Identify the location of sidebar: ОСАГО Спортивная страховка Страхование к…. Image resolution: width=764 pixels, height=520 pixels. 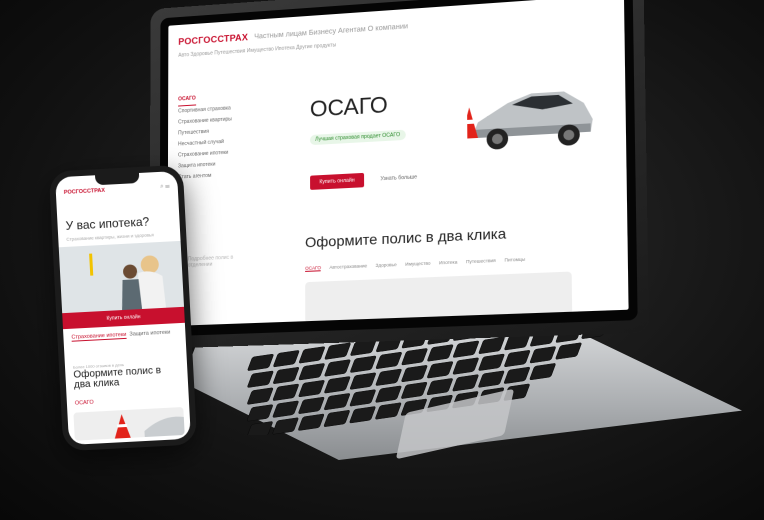
(214, 136).